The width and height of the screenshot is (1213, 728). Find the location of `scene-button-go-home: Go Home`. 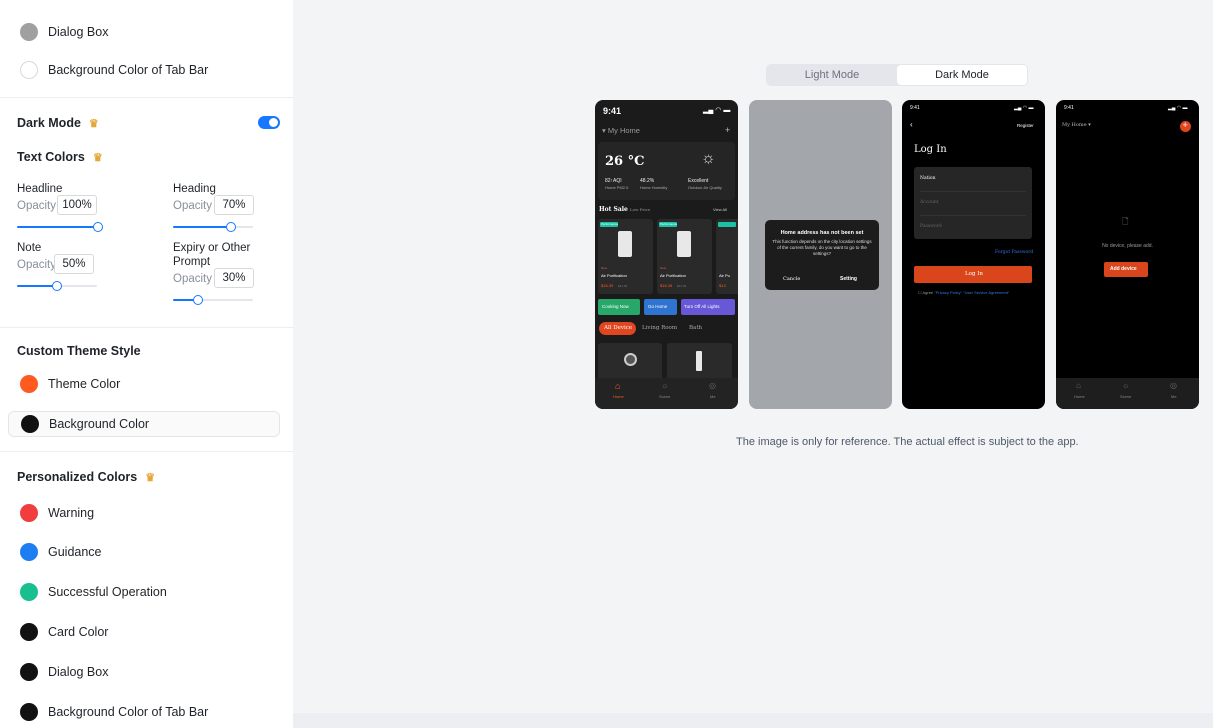

scene-button-go-home: Go Home is located at coordinates (660, 307).